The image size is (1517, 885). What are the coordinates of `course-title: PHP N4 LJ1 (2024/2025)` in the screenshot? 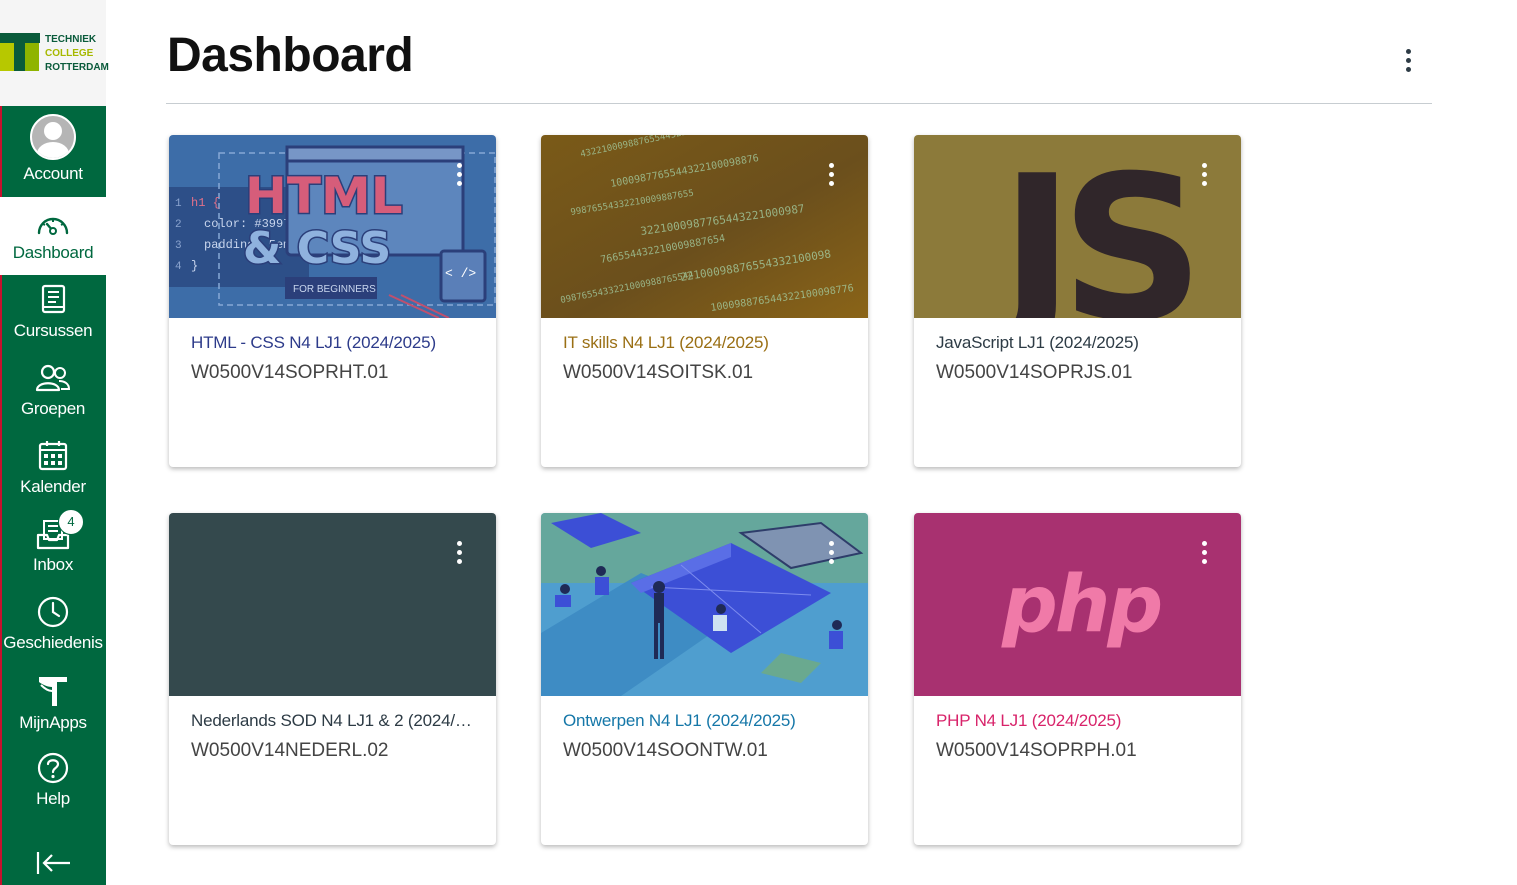 It's located at (1081, 721).